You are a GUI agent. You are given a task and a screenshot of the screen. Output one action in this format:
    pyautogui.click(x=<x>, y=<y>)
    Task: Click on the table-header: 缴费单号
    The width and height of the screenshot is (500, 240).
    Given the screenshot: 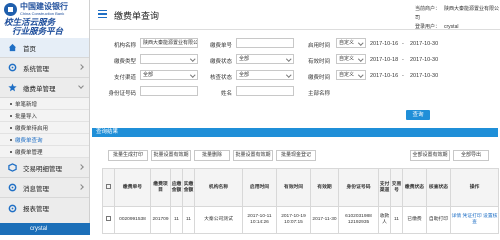 What is the action you would take?
    pyautogui.click(x=132, y=187)
    